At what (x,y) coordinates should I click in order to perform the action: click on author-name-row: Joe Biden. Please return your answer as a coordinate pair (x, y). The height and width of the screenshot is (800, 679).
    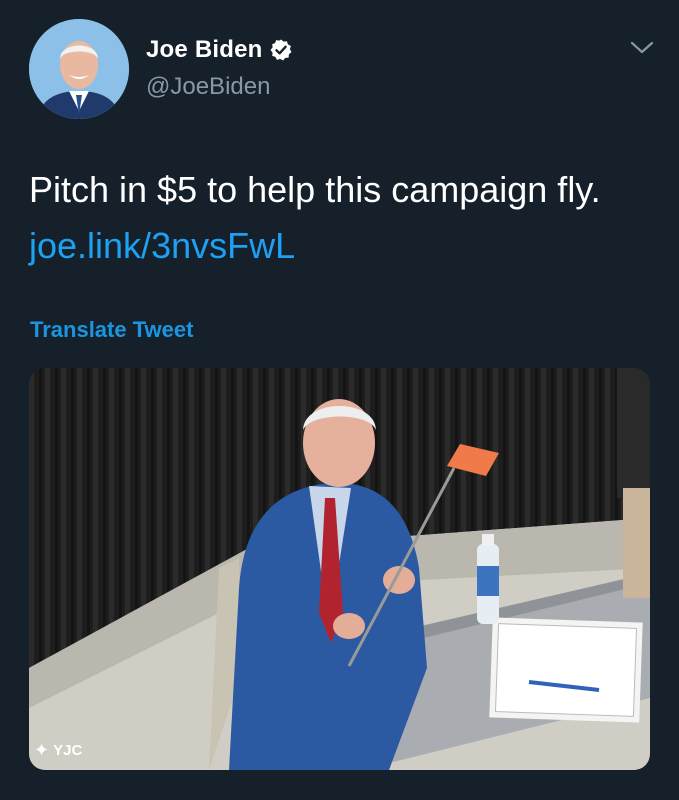
    Looking at the image, I should click on (219, 50).